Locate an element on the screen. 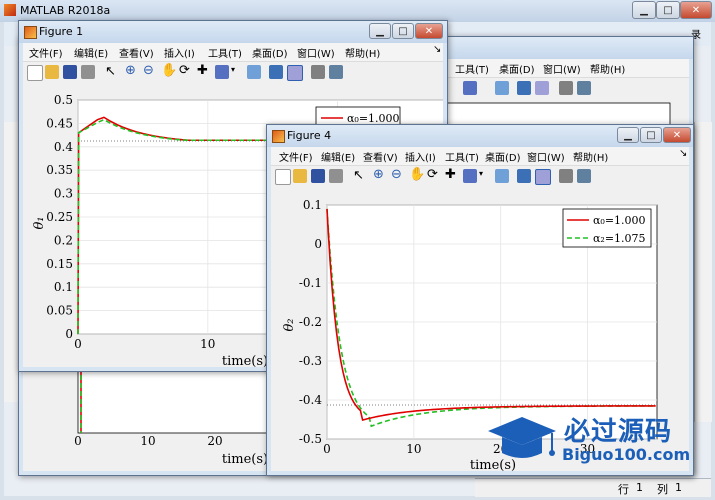  figure1-maximize-button: □ is located at coordinates (403, 31).